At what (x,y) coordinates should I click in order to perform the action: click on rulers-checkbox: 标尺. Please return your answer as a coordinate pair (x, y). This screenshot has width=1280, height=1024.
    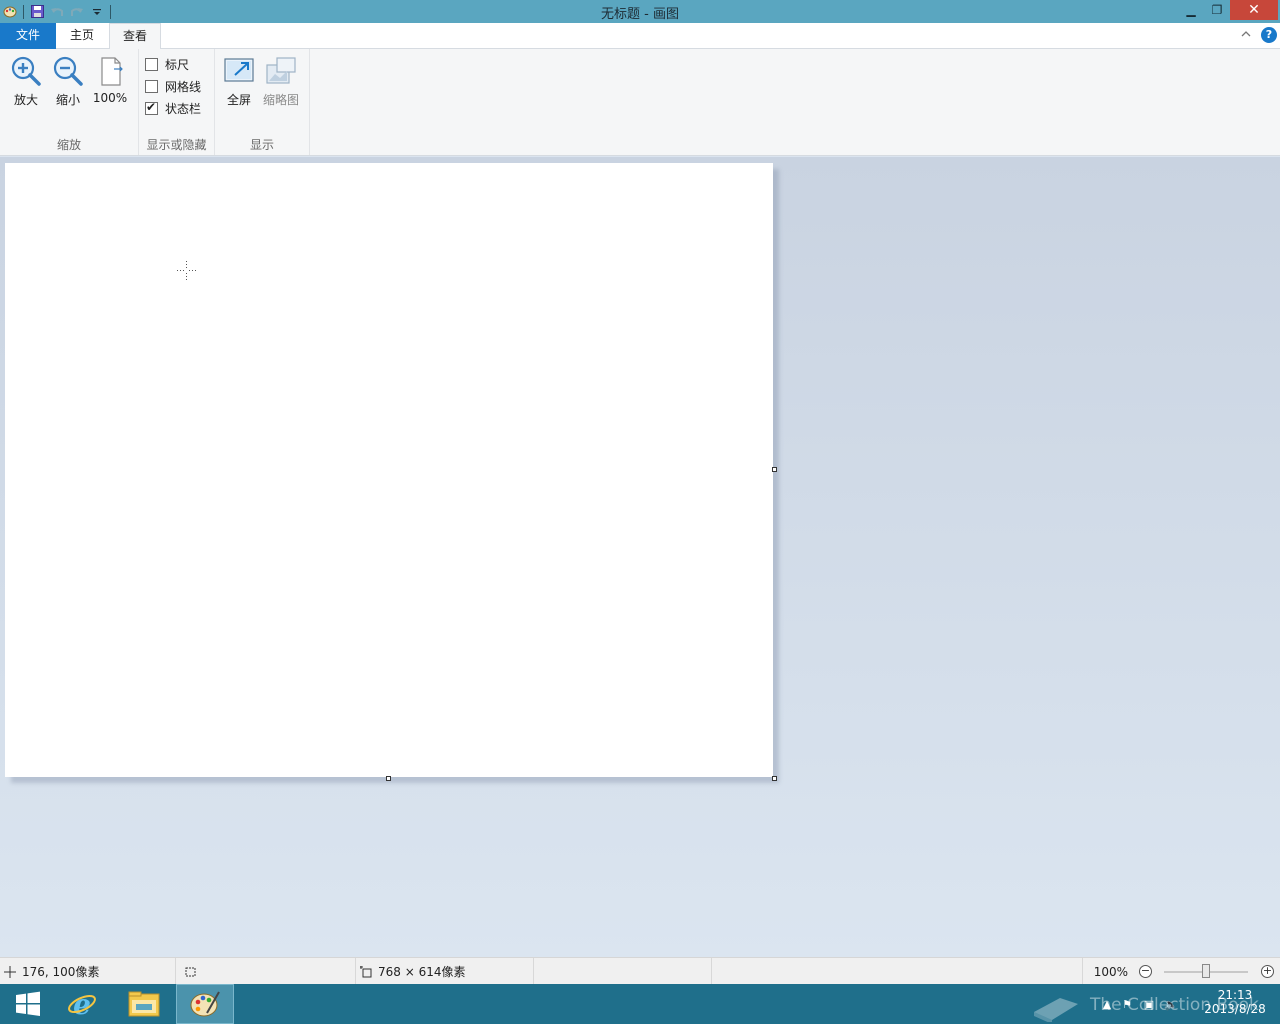
    Looking at the image, I should click on (167, 64).